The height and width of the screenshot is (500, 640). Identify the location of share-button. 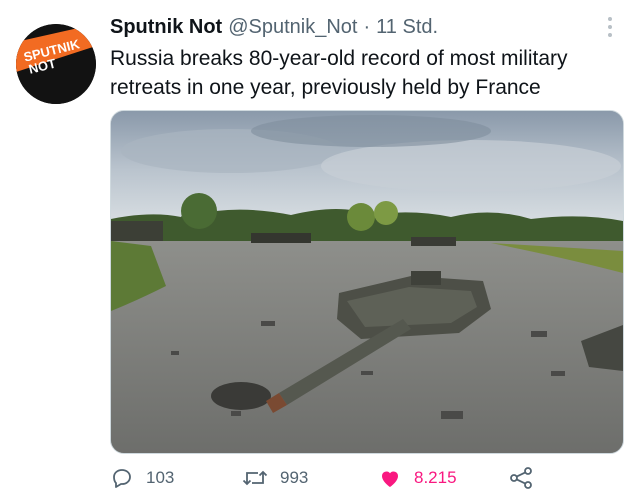
(527, 478).